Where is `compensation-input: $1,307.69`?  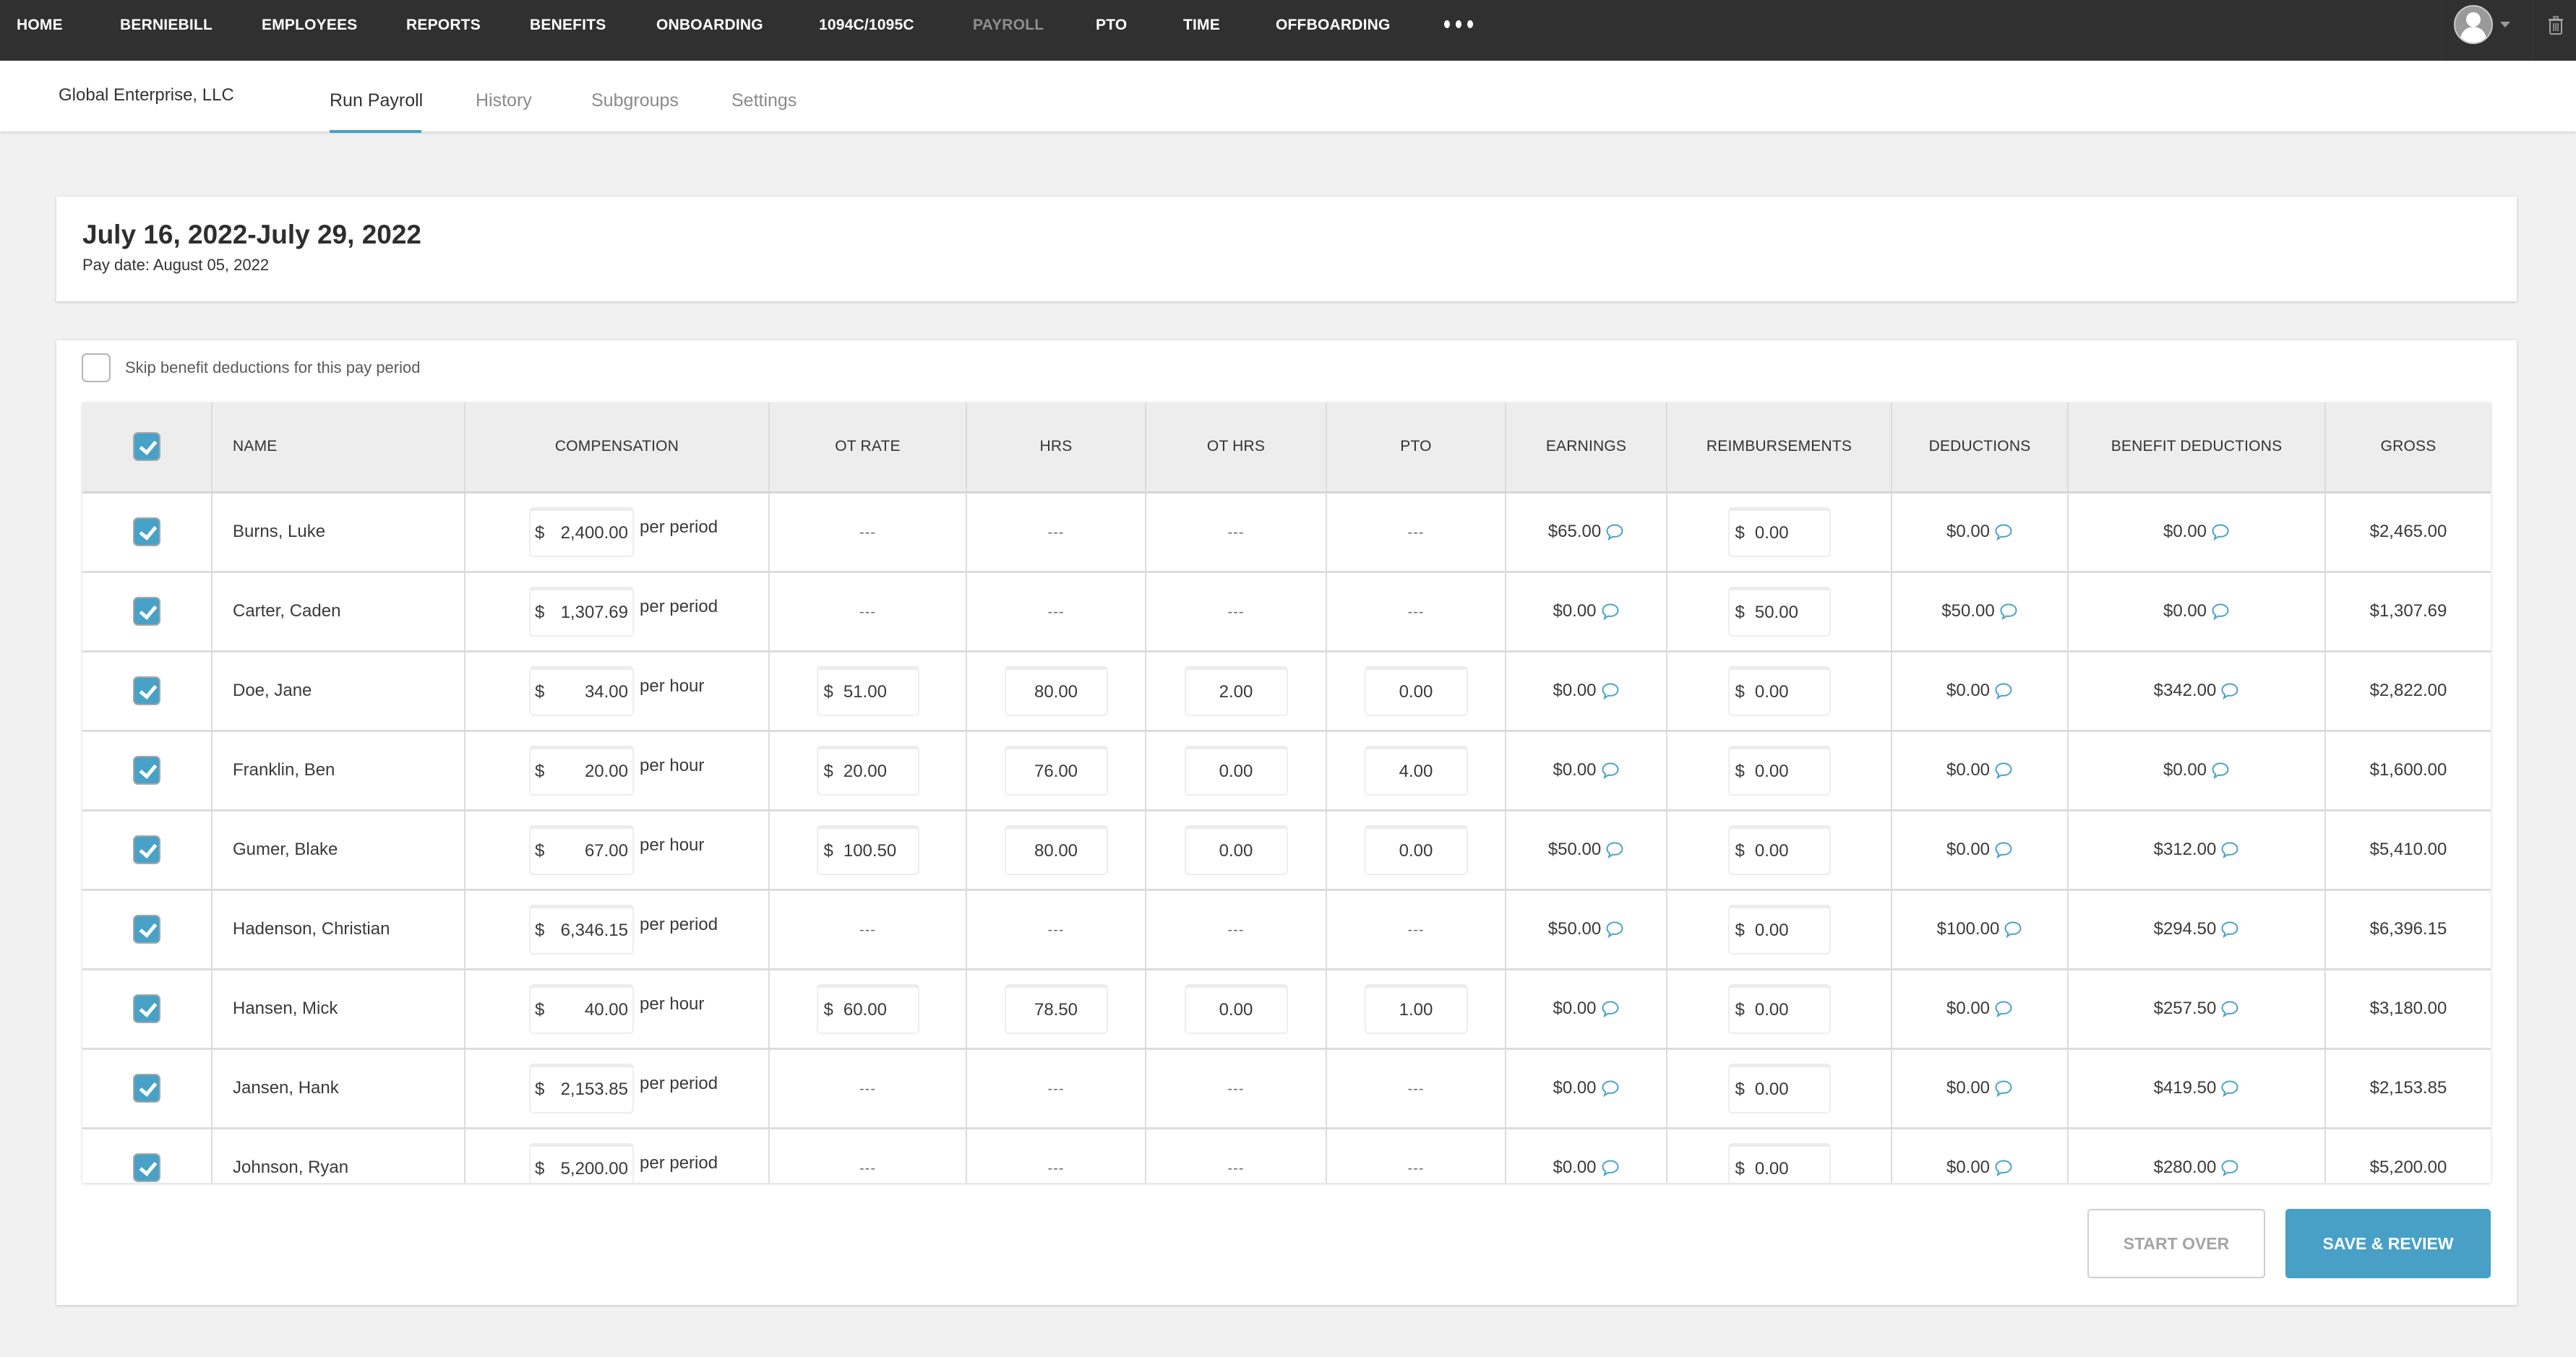
compensation-input: $1,307.69 is located at coordinates (582, 611).